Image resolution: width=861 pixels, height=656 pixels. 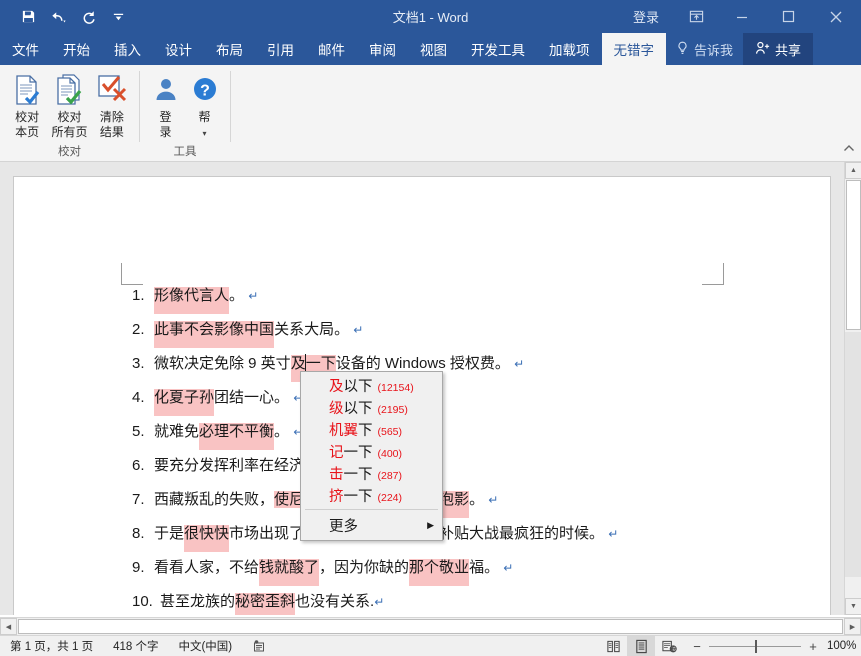 I want to click on tab-developer: 开发工具, so click(x=498, y=49).